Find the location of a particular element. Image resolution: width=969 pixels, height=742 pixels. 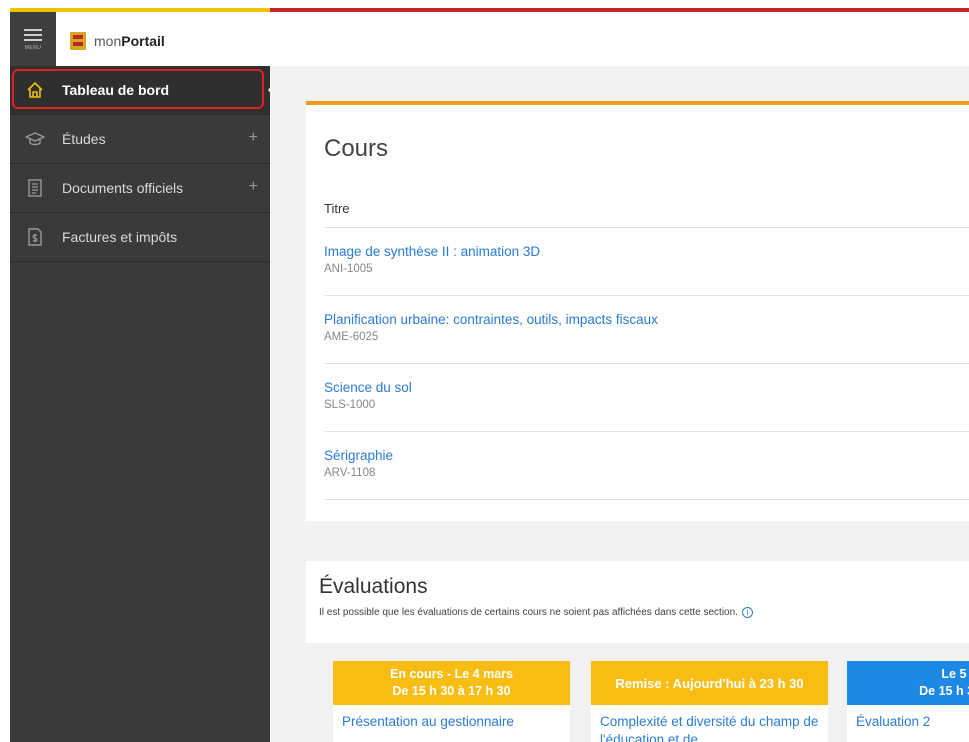

course-code: SLS-1000 is located at coordinates (350, 405).